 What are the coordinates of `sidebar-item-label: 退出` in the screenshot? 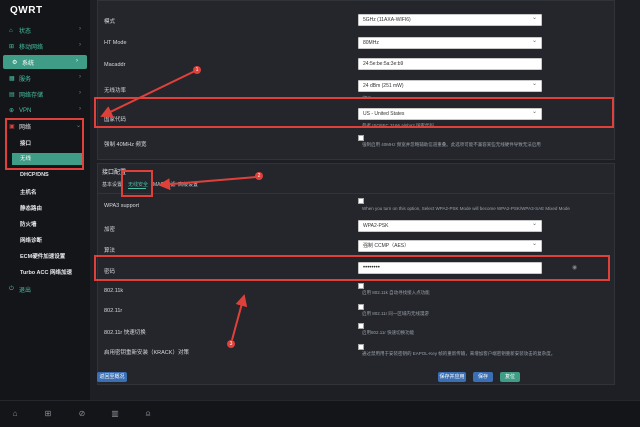 It's located at (25, 291).